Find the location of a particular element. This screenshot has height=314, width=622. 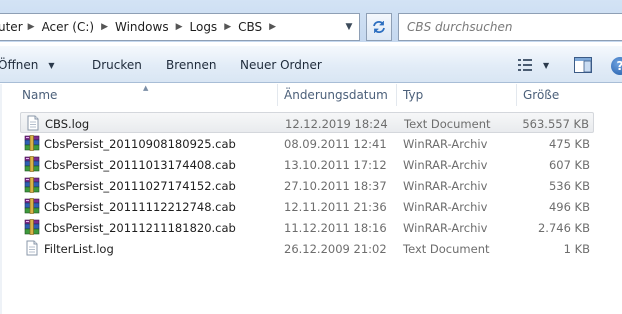

column-header-type-label: Typ is located at coordinates (413, 95).